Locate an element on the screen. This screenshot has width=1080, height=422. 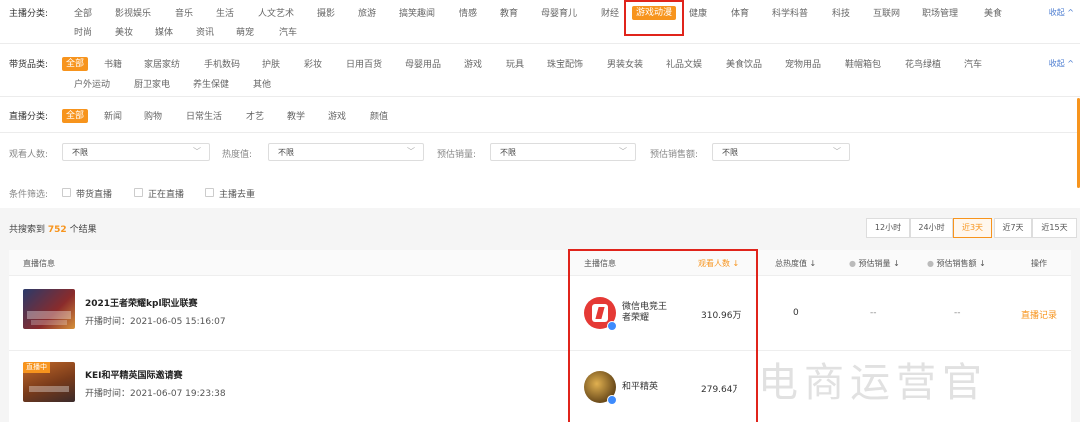
sales-filter-select: 不限 ﹀ is located at coordinates (563, 152).